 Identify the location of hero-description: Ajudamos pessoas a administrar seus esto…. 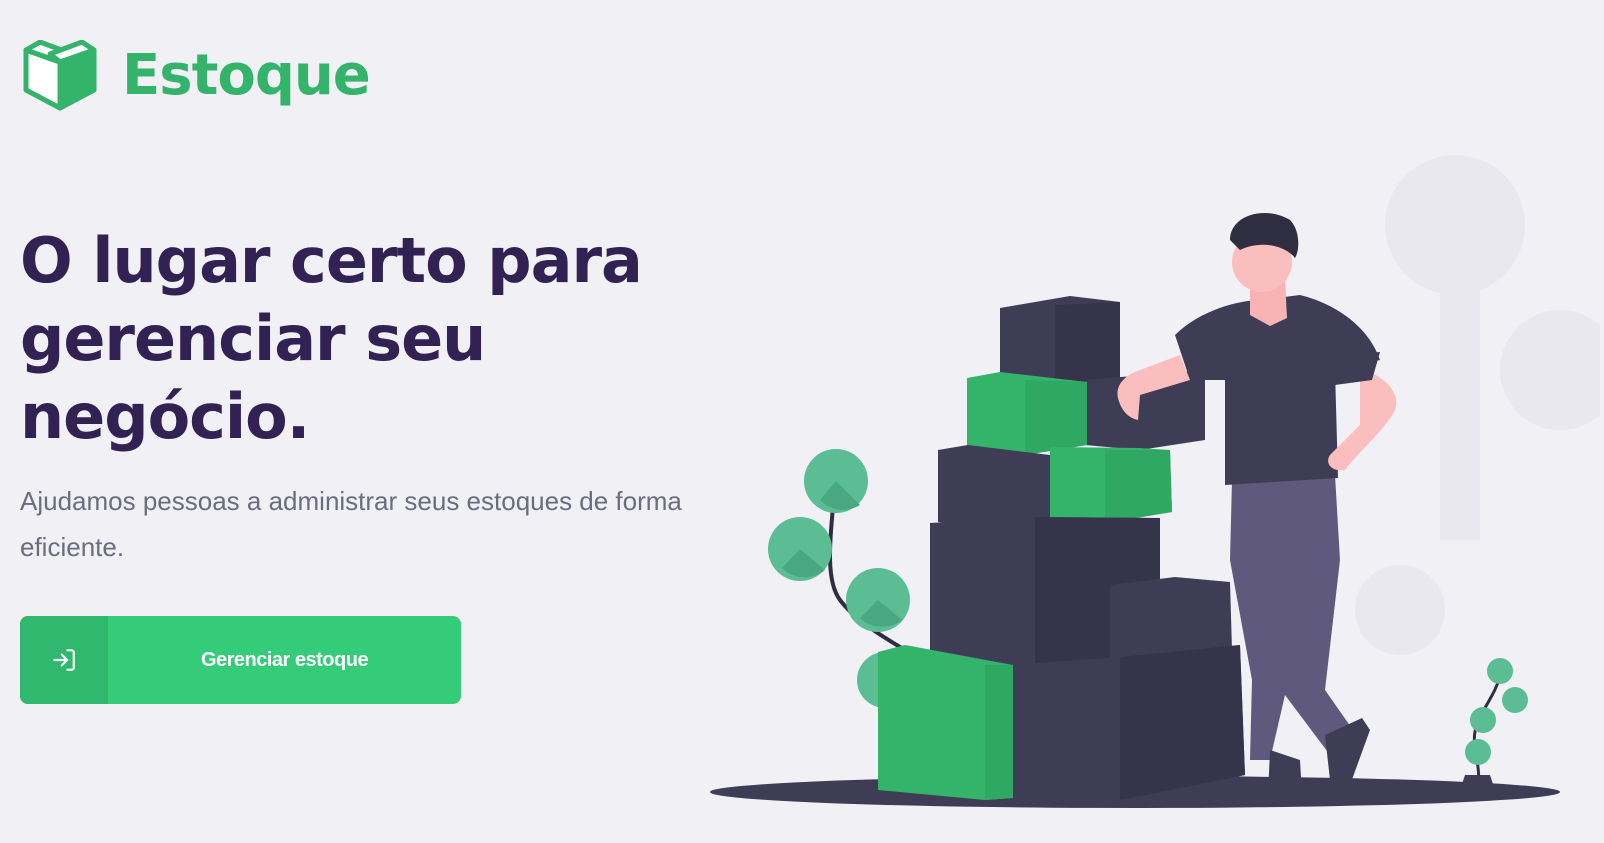
(351, 524).